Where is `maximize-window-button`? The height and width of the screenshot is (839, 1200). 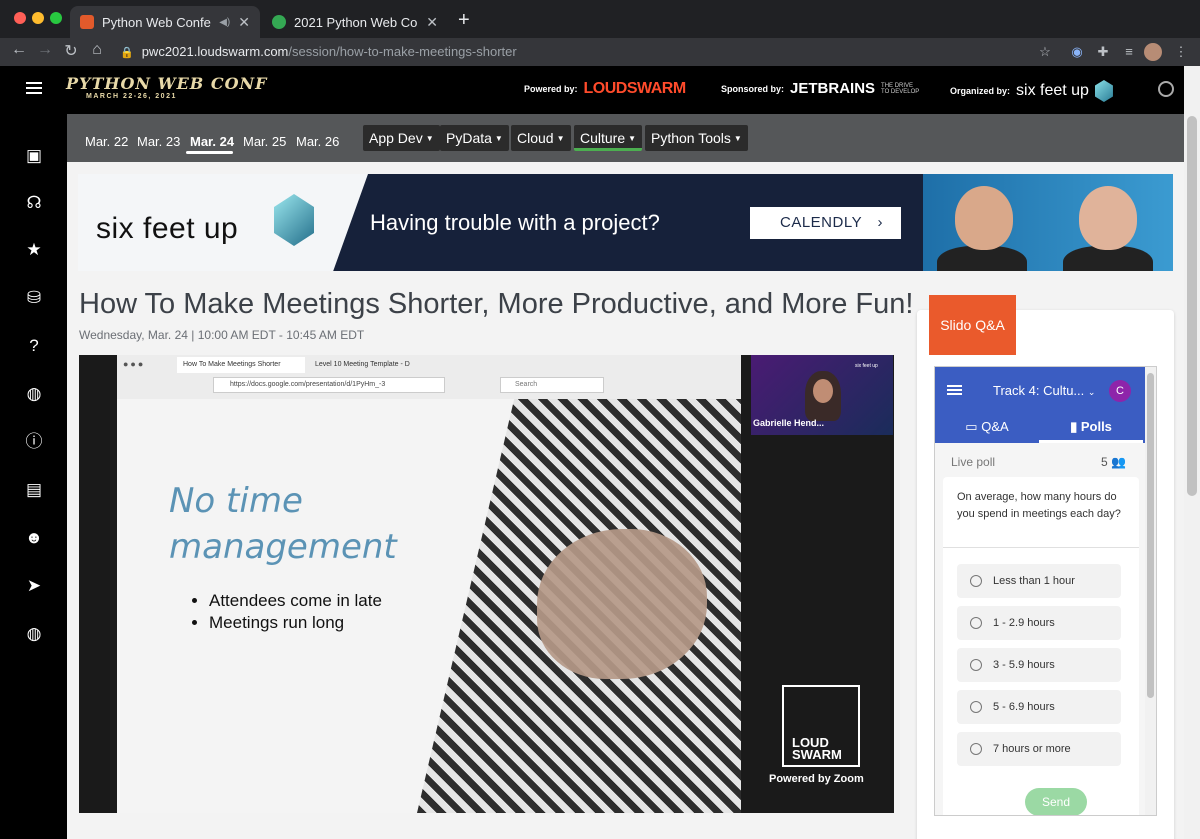
maximize-window-button is located at coordinates (56, 18).